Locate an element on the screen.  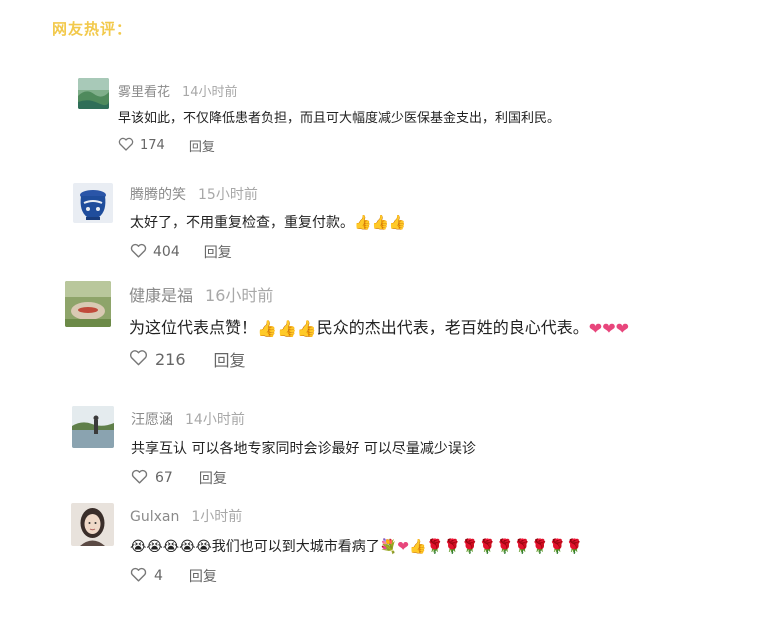
comment-text: 民众的杰出代表，老百姓的良心代表。 is located at coordinates (452, 327).